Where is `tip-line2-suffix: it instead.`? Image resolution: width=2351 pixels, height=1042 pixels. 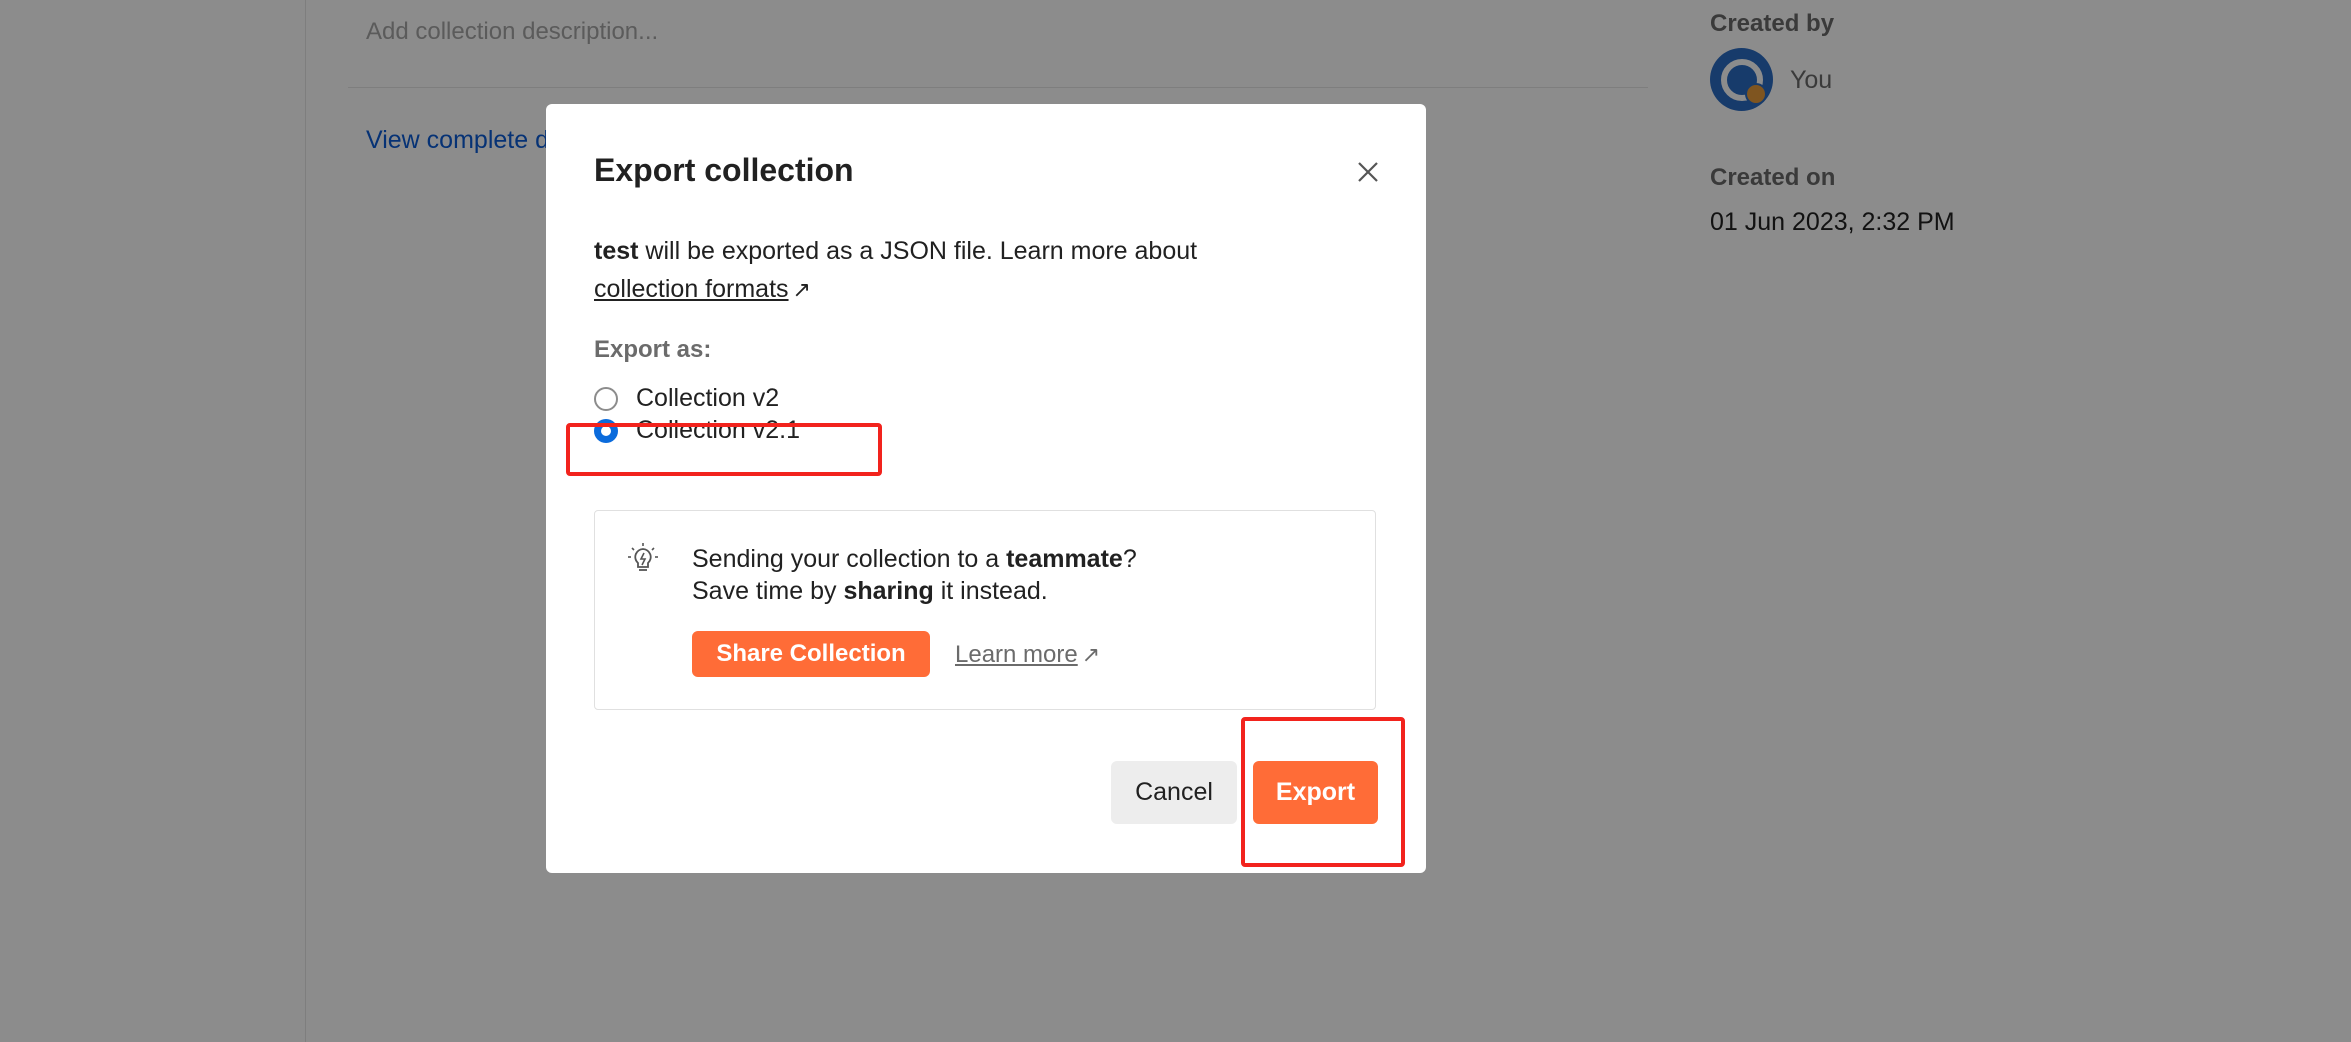 tip-line2-suffix: it instead. is located at coordinates (990, 591).